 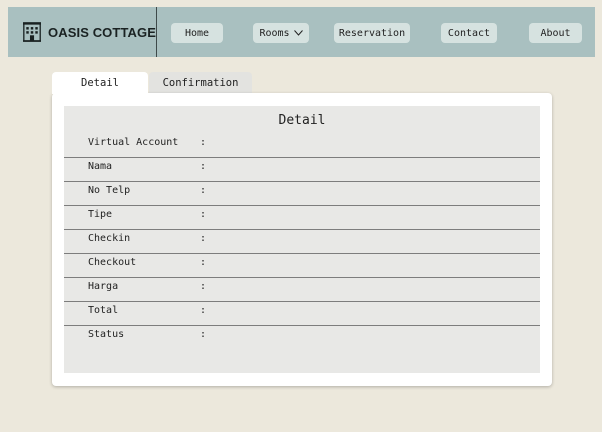 I want to click on nav-contact-button: Contact, so click(x=469, y=33).